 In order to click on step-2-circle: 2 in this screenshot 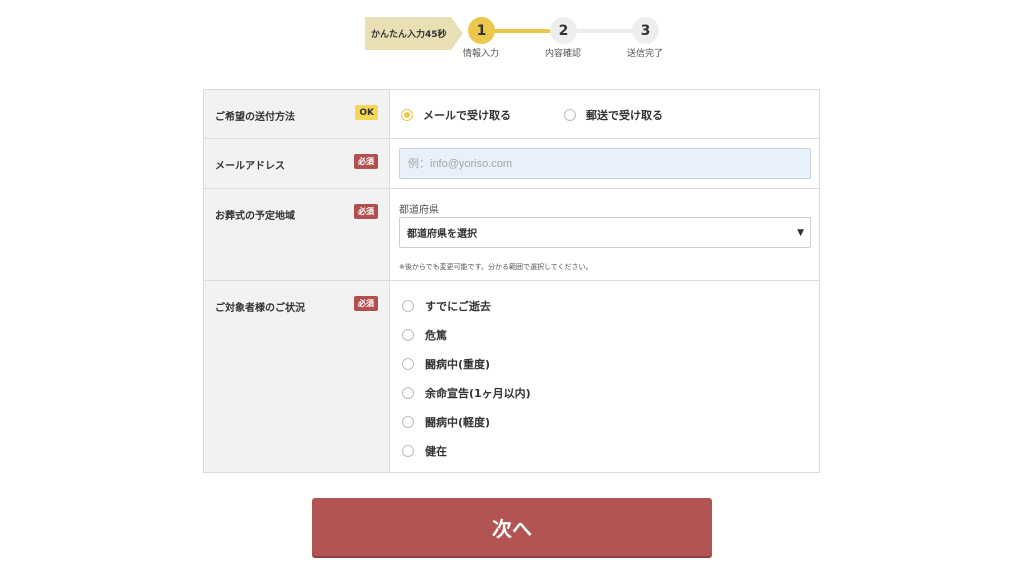, I will do `click(563, 30)`.